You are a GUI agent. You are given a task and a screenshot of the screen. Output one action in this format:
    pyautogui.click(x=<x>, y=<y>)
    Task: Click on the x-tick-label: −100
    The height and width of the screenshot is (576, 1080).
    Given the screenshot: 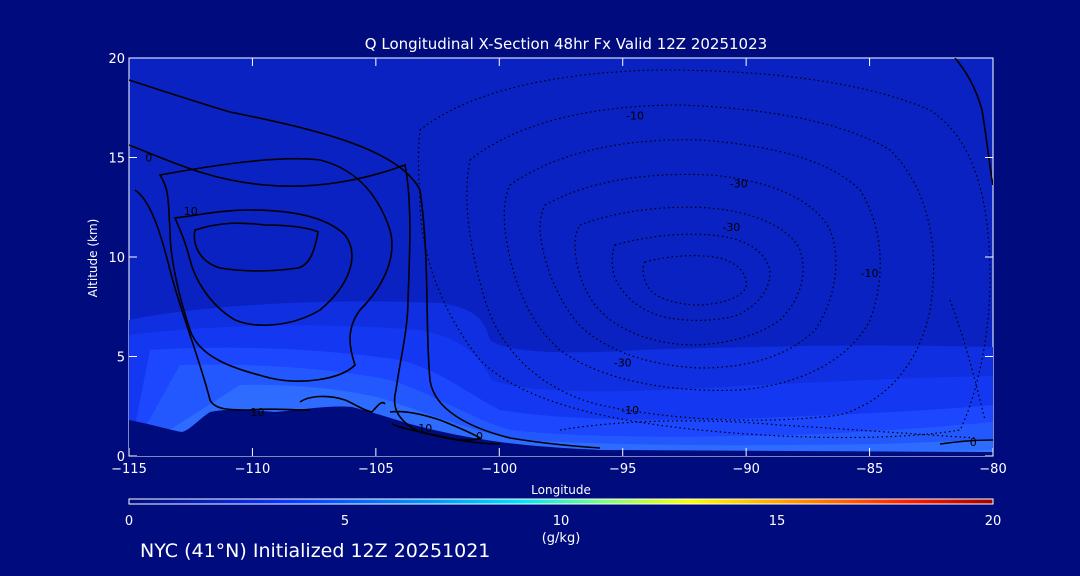 What is the action you would take?
    pyautogui.click(x=499, y=469)
    